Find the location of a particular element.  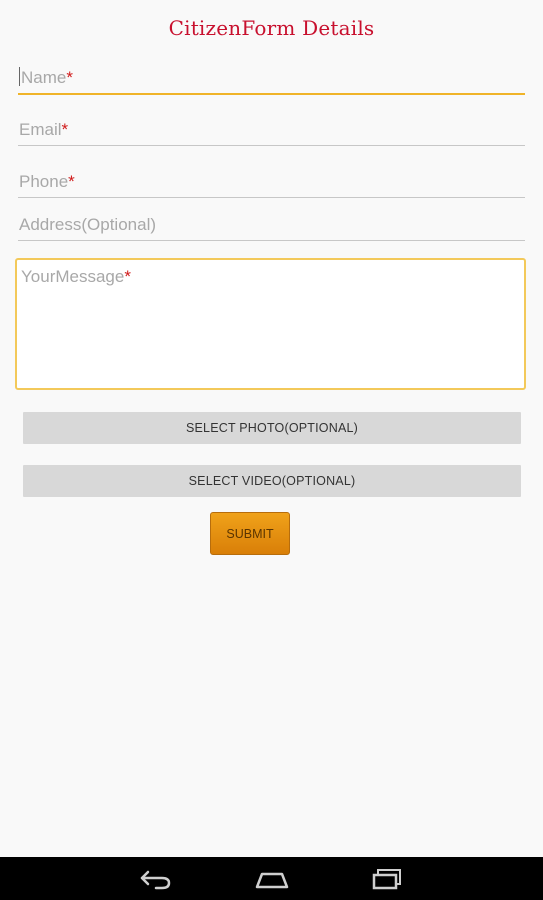

select-video-button: SELECT VIDEO(OPTIONAL) is located at coordinates (272, 481).